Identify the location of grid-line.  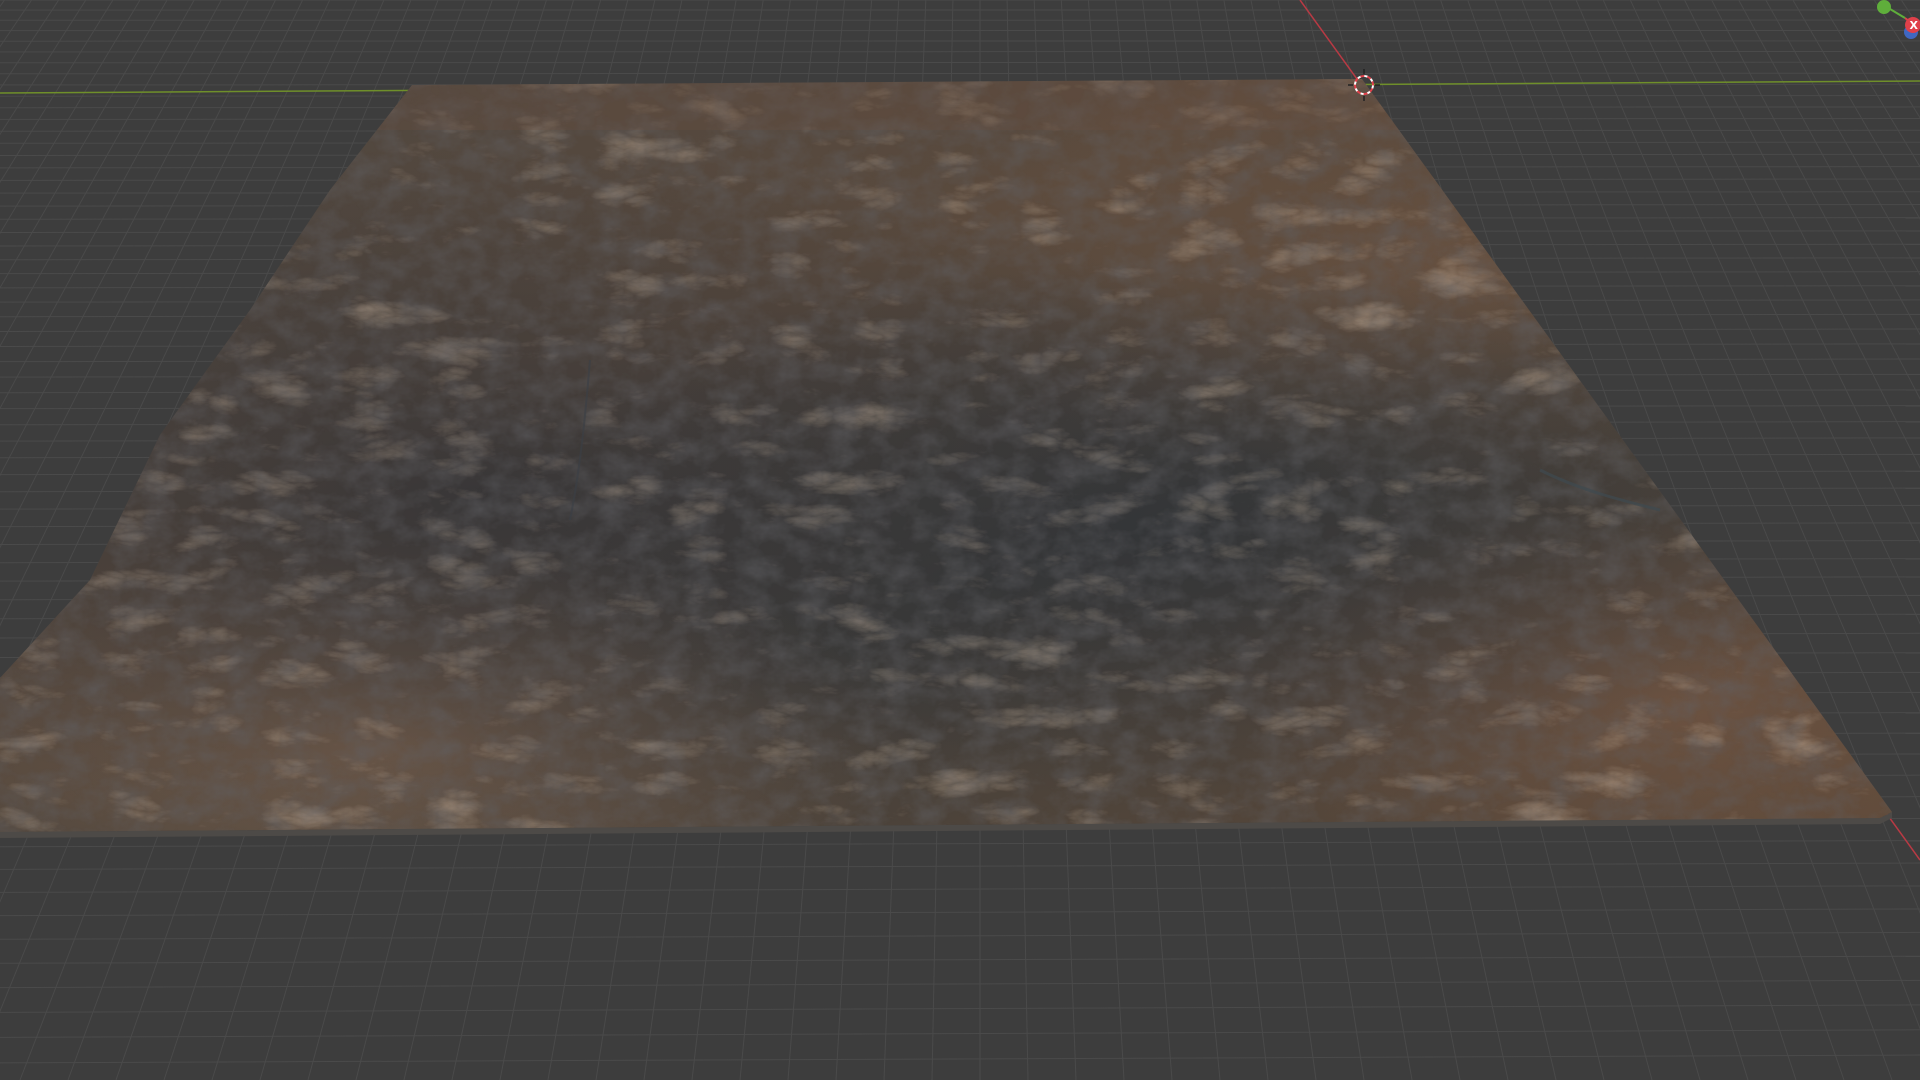
(960, 73).